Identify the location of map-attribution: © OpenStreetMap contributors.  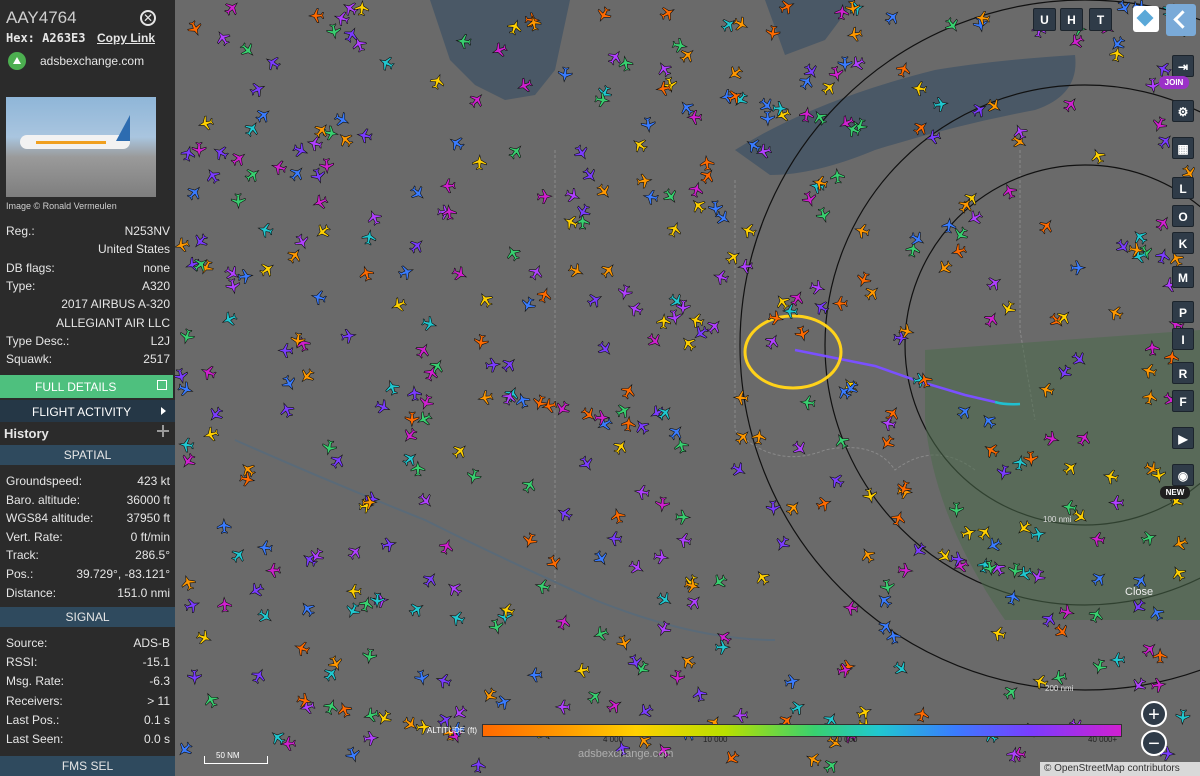
(1120, 769).